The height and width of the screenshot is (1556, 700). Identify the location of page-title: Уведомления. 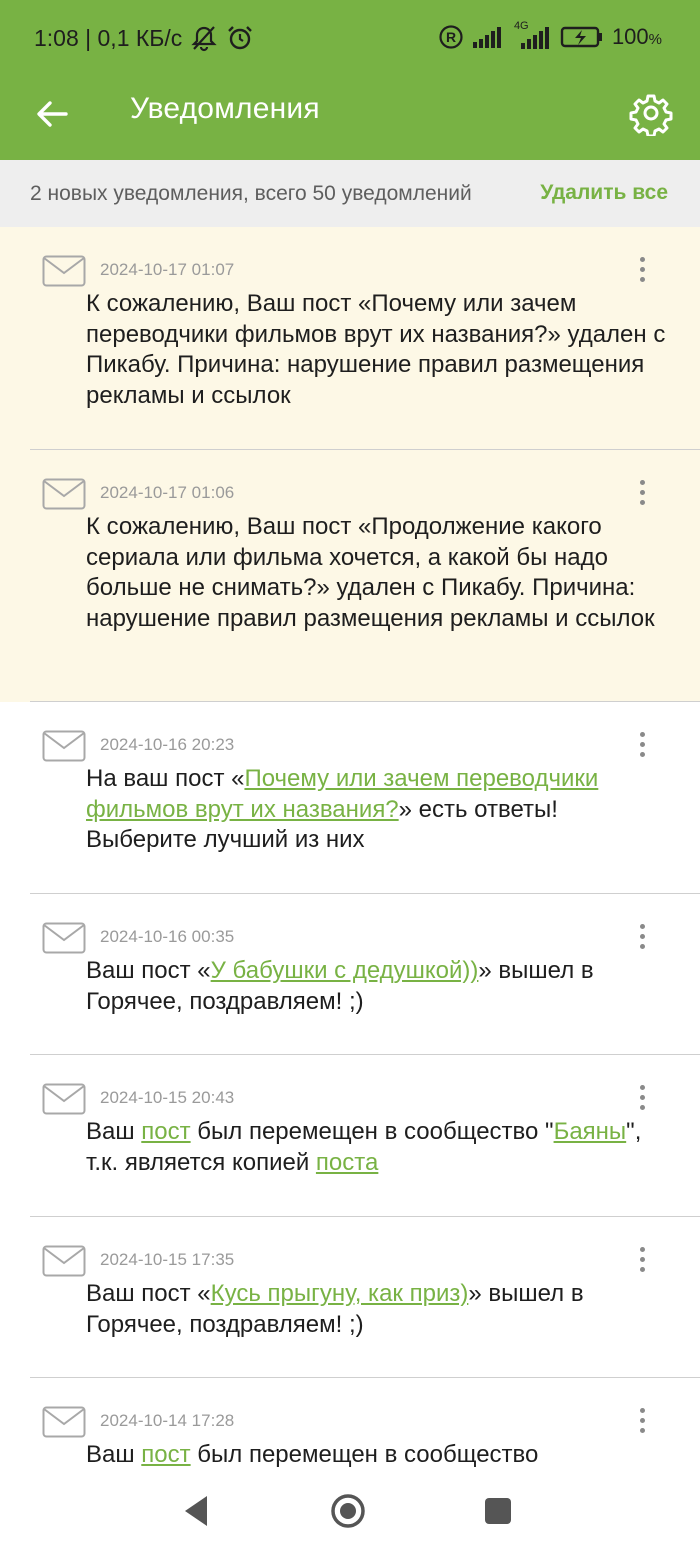
(225, 108).